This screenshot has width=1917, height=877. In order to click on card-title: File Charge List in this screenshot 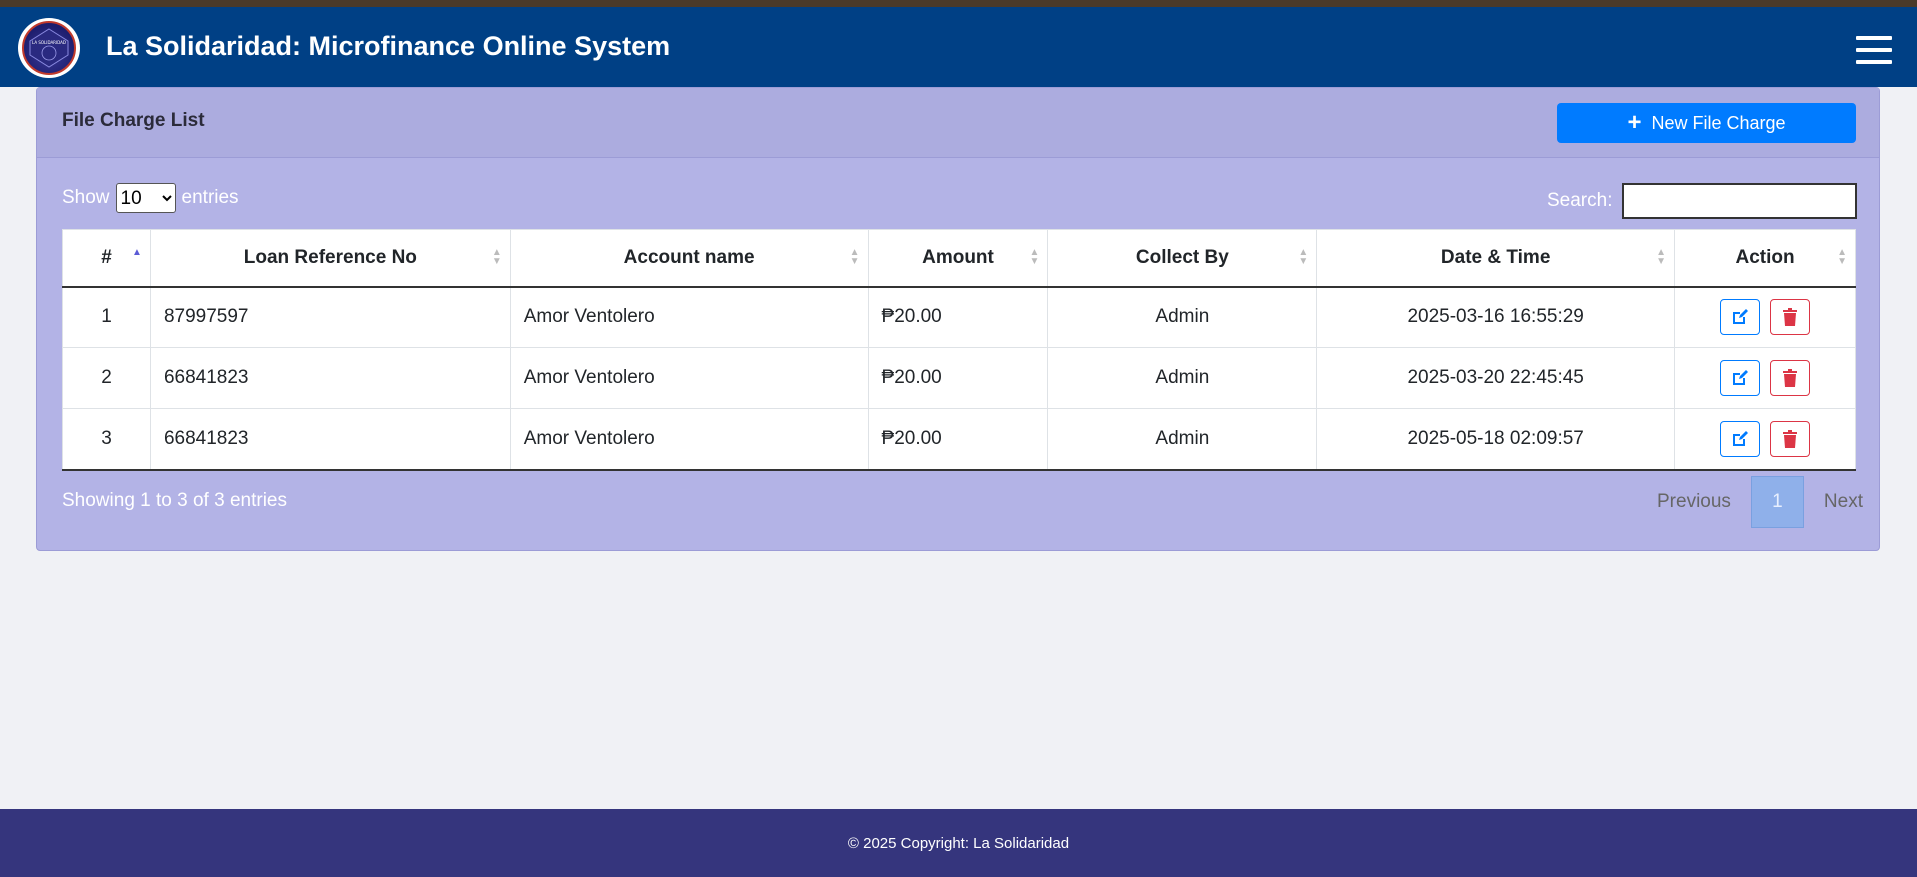, I will do `click(133, 120)`.